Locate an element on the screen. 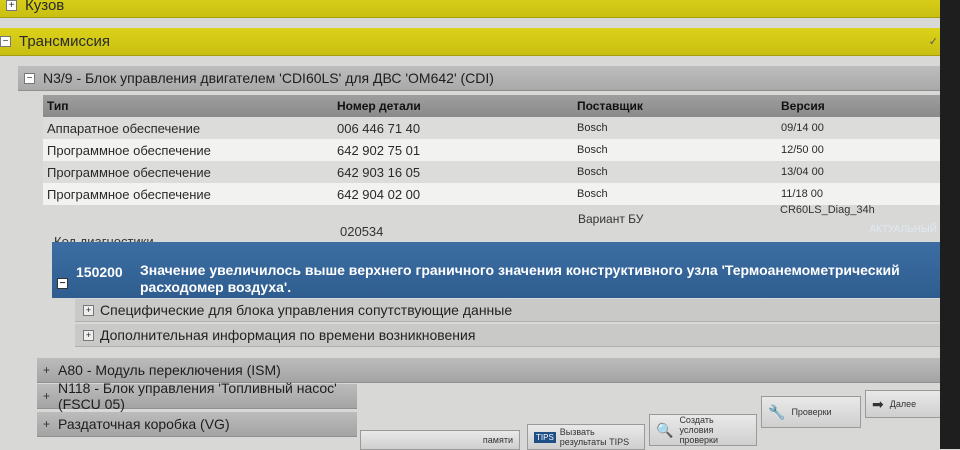 This screenshot has width=960, height=450. cell-version: 12/50 00 is located at coordinates (863, 150).